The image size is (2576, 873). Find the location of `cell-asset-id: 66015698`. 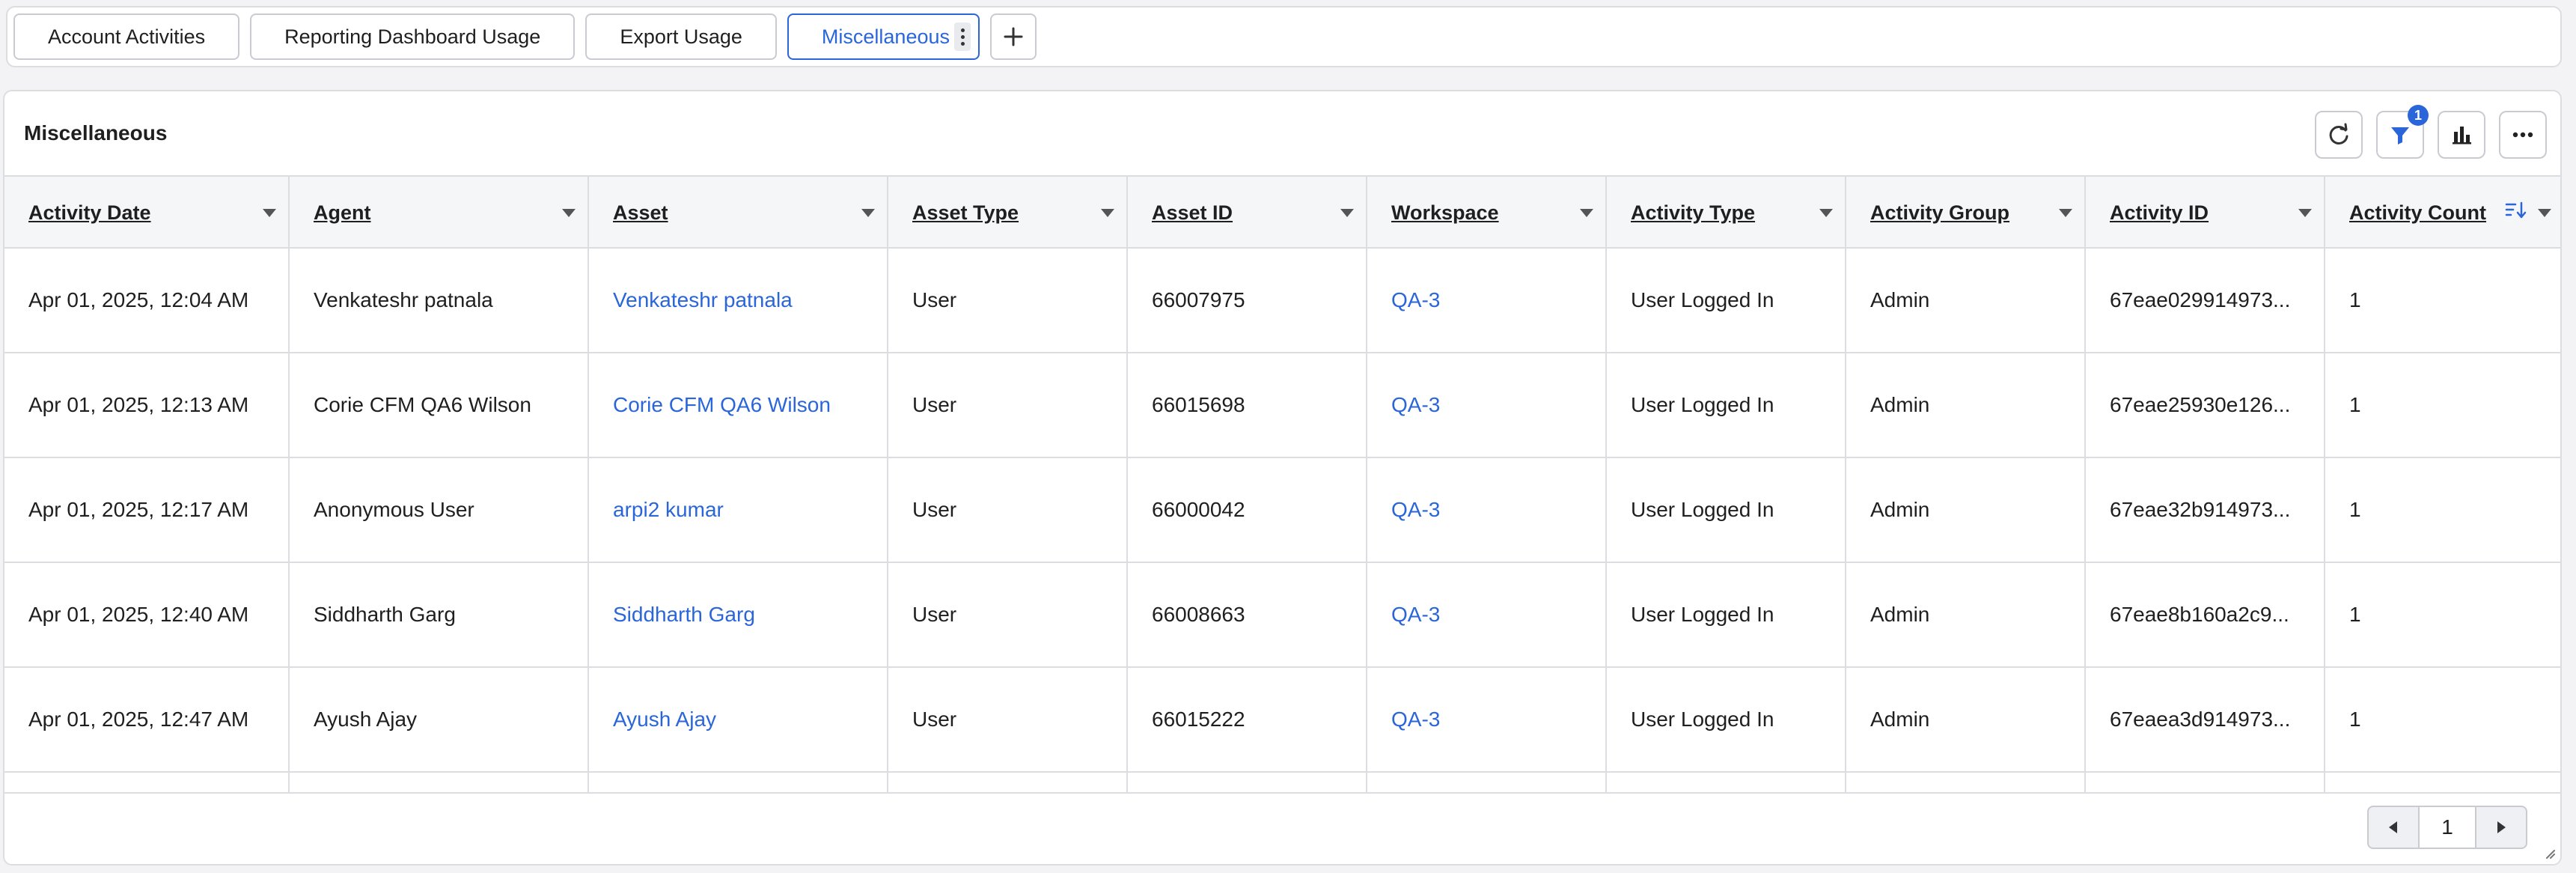

cell-asset-id: 66015698 is located at coordinates (1247, 405).